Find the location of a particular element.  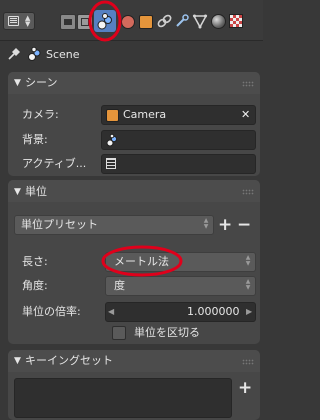

angle-label: 角度: is located at coordinates (35, 285).